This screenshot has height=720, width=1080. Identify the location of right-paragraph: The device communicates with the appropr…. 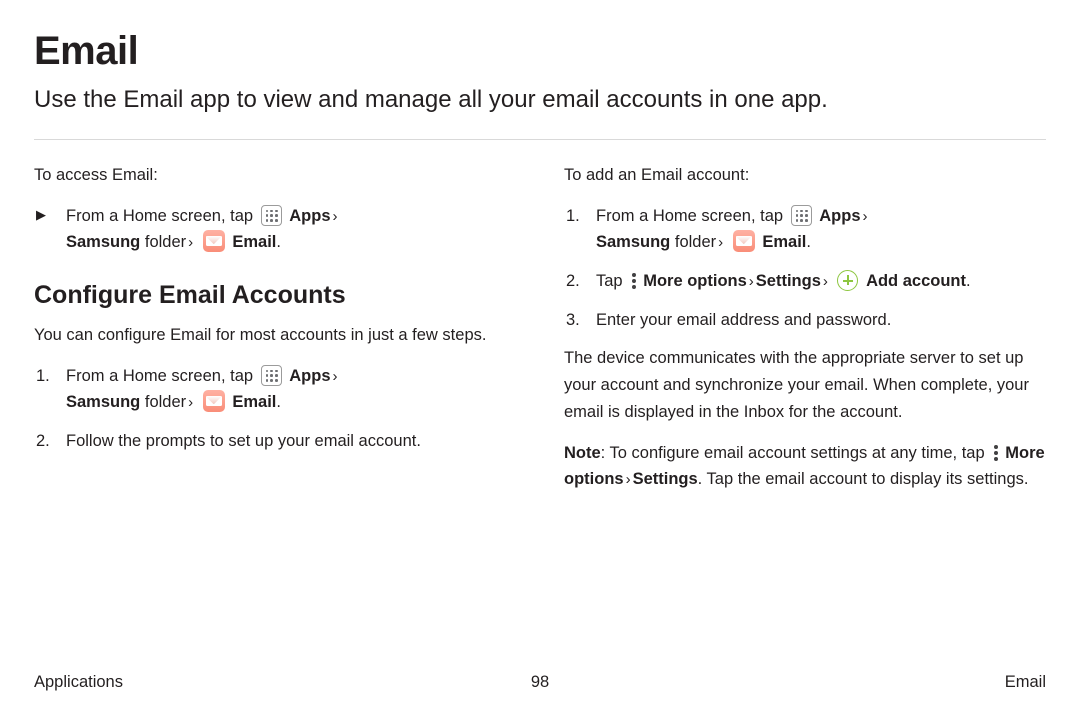
(796, 385).